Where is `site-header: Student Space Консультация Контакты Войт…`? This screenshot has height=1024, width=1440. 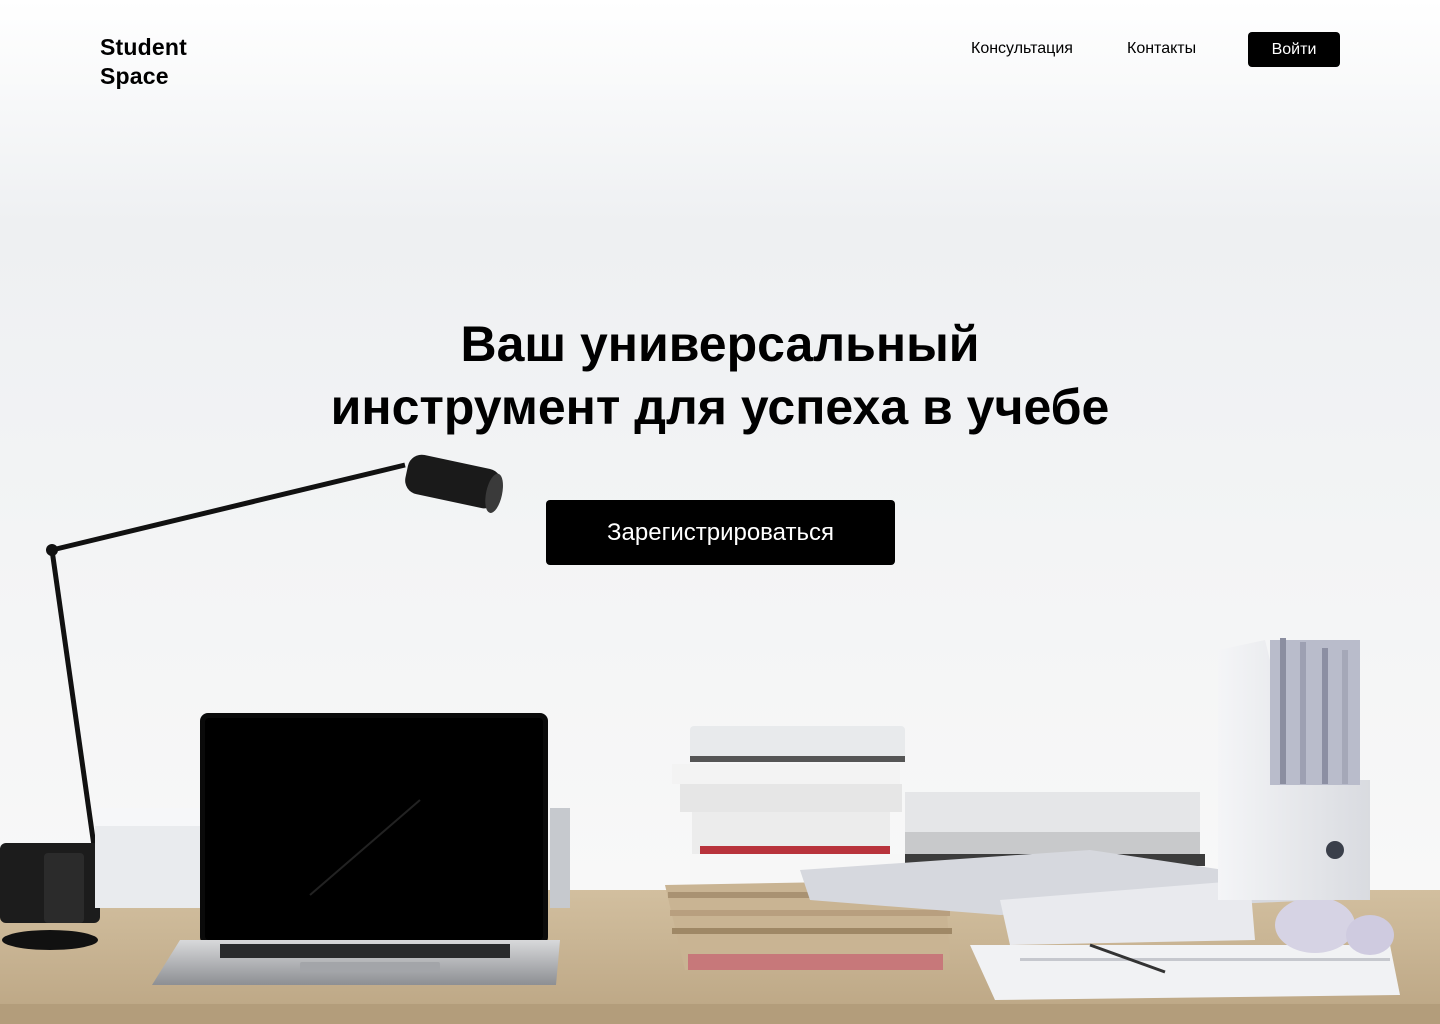 site-header: Student Space Консультация Контакты Войт… is located at coordinates (720, 55).